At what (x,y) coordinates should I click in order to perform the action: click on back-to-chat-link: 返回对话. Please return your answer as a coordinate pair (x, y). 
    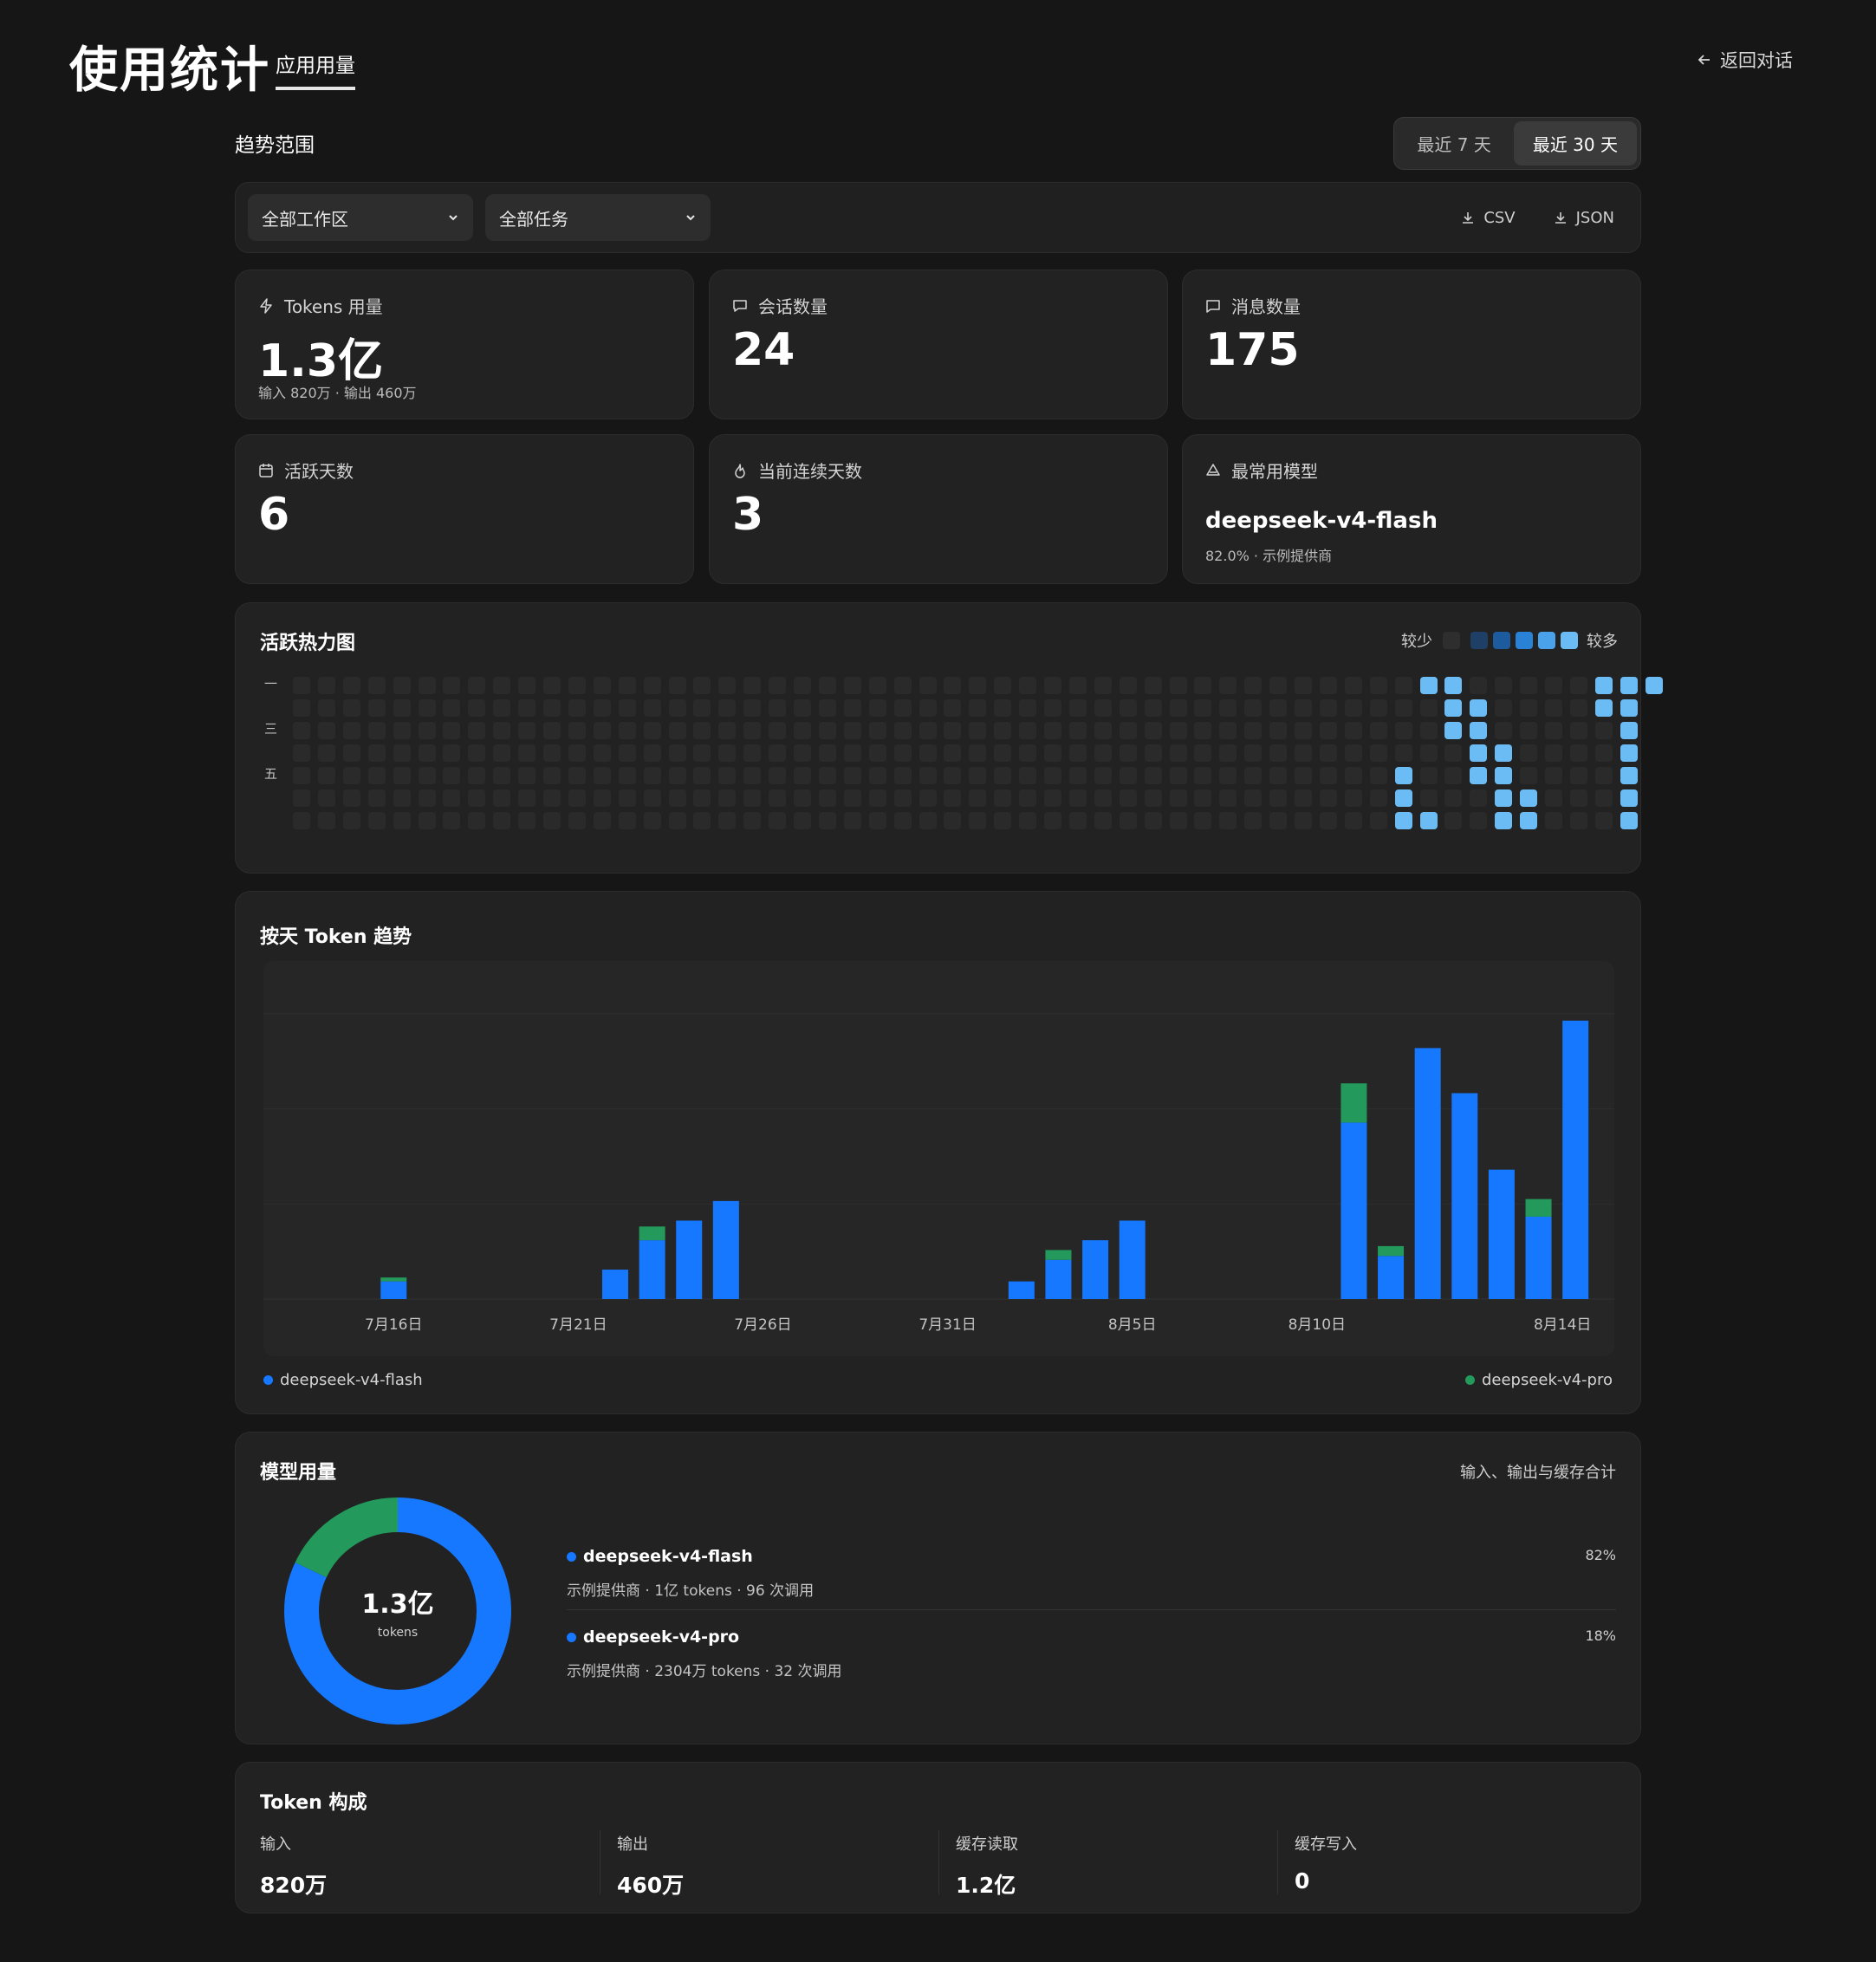
    Looking at the image, I should click on (1745, 60).